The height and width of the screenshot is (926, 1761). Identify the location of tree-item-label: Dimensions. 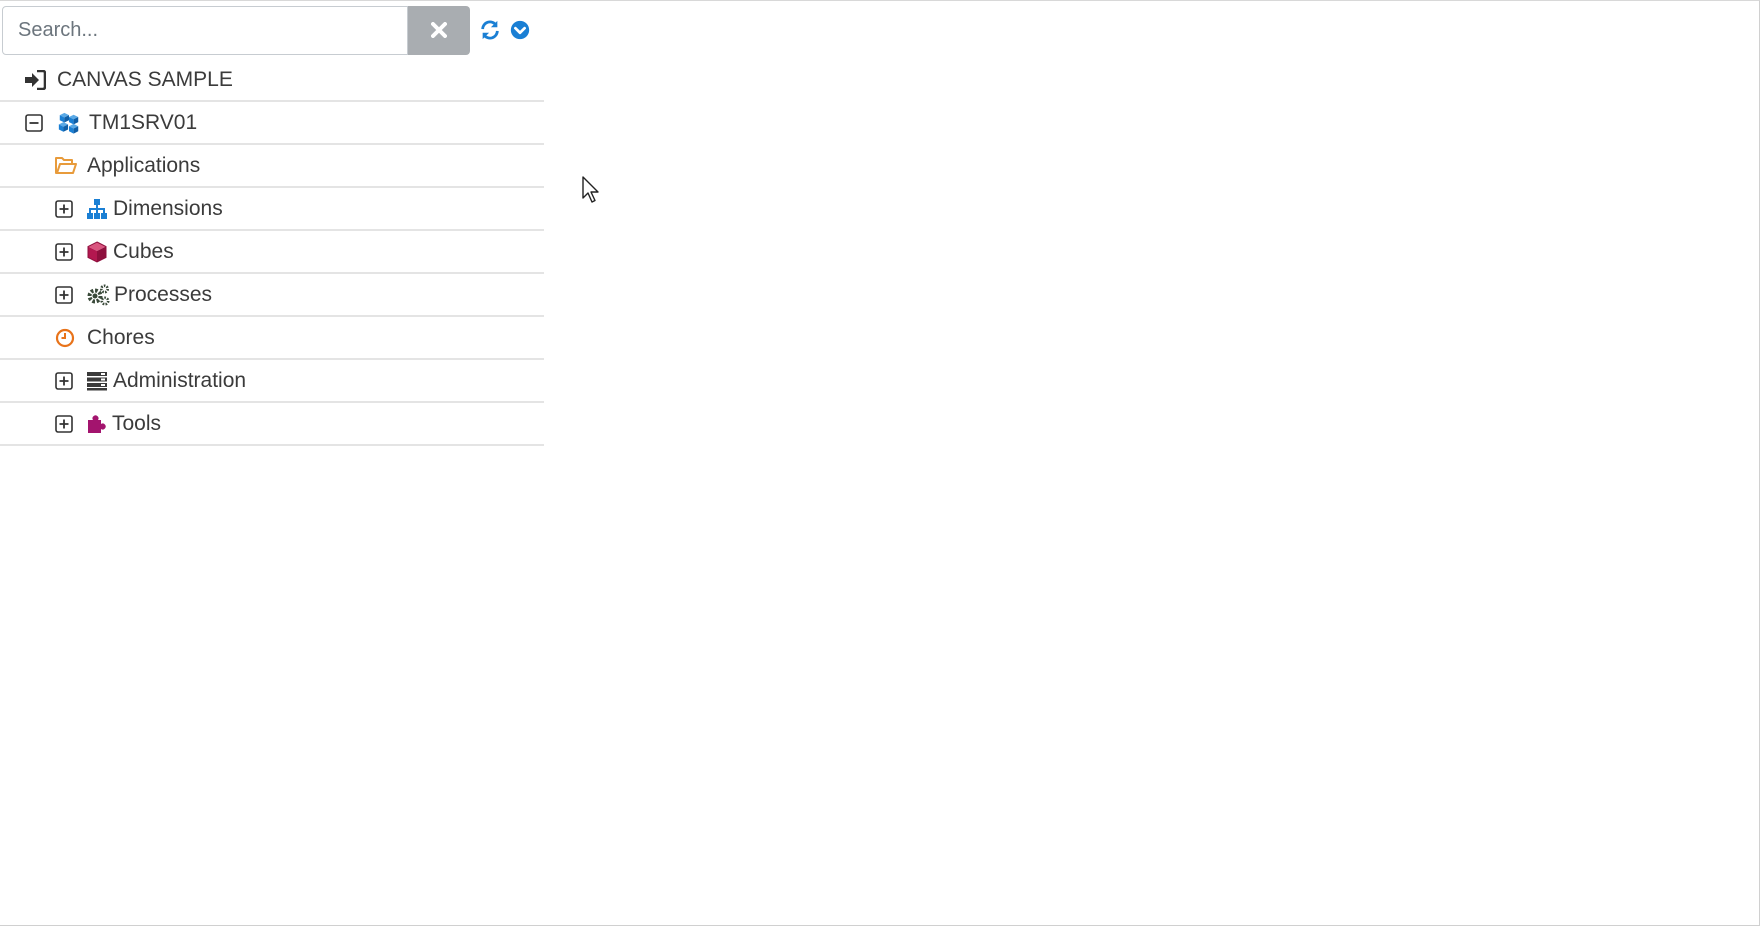
(168, 208).